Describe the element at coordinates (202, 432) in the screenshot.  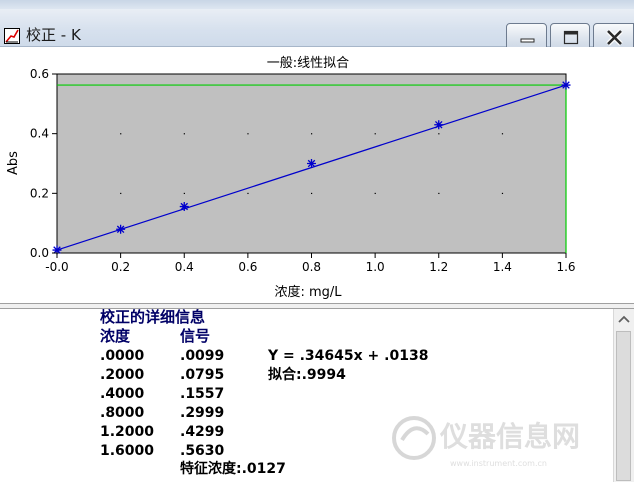
I see `signal-value: .4299` at that location.